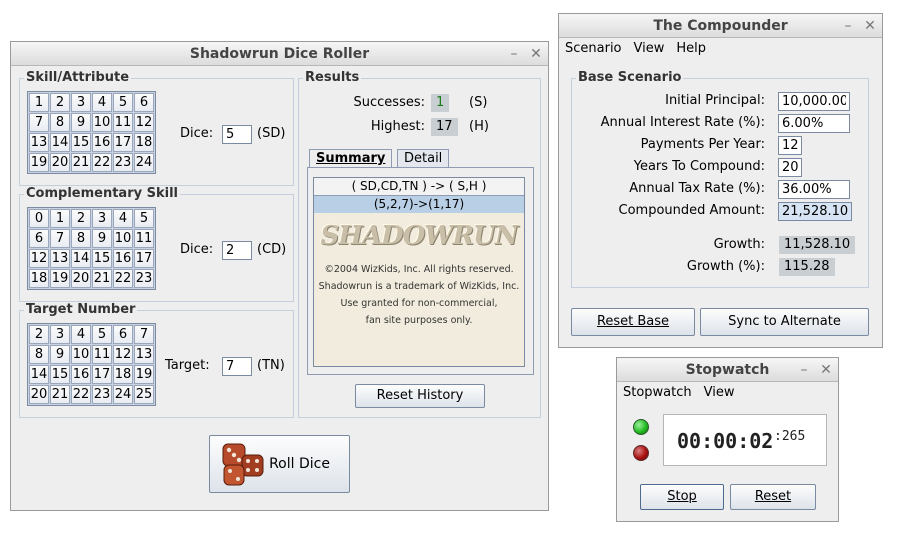  Describe the element at coordinates (123, 278) in the screenshot. I see `comp-number-button: 22` at that location.